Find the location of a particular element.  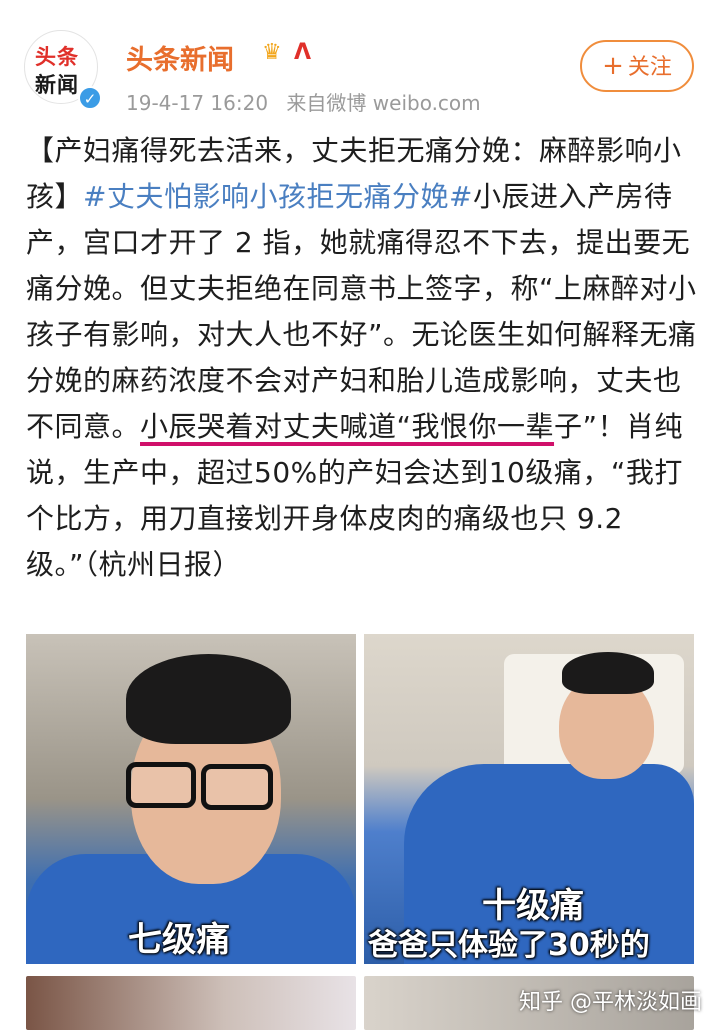

glasses-right is located at coordinates (237, 787).